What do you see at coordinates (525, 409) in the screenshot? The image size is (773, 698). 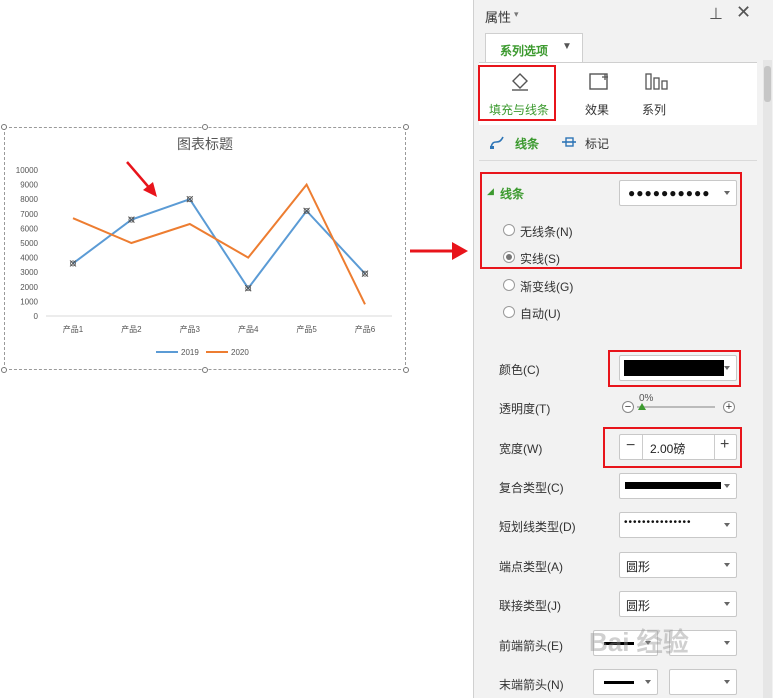 I see `transparency-label: 透明度(T)` at bounding box center [525, 409].